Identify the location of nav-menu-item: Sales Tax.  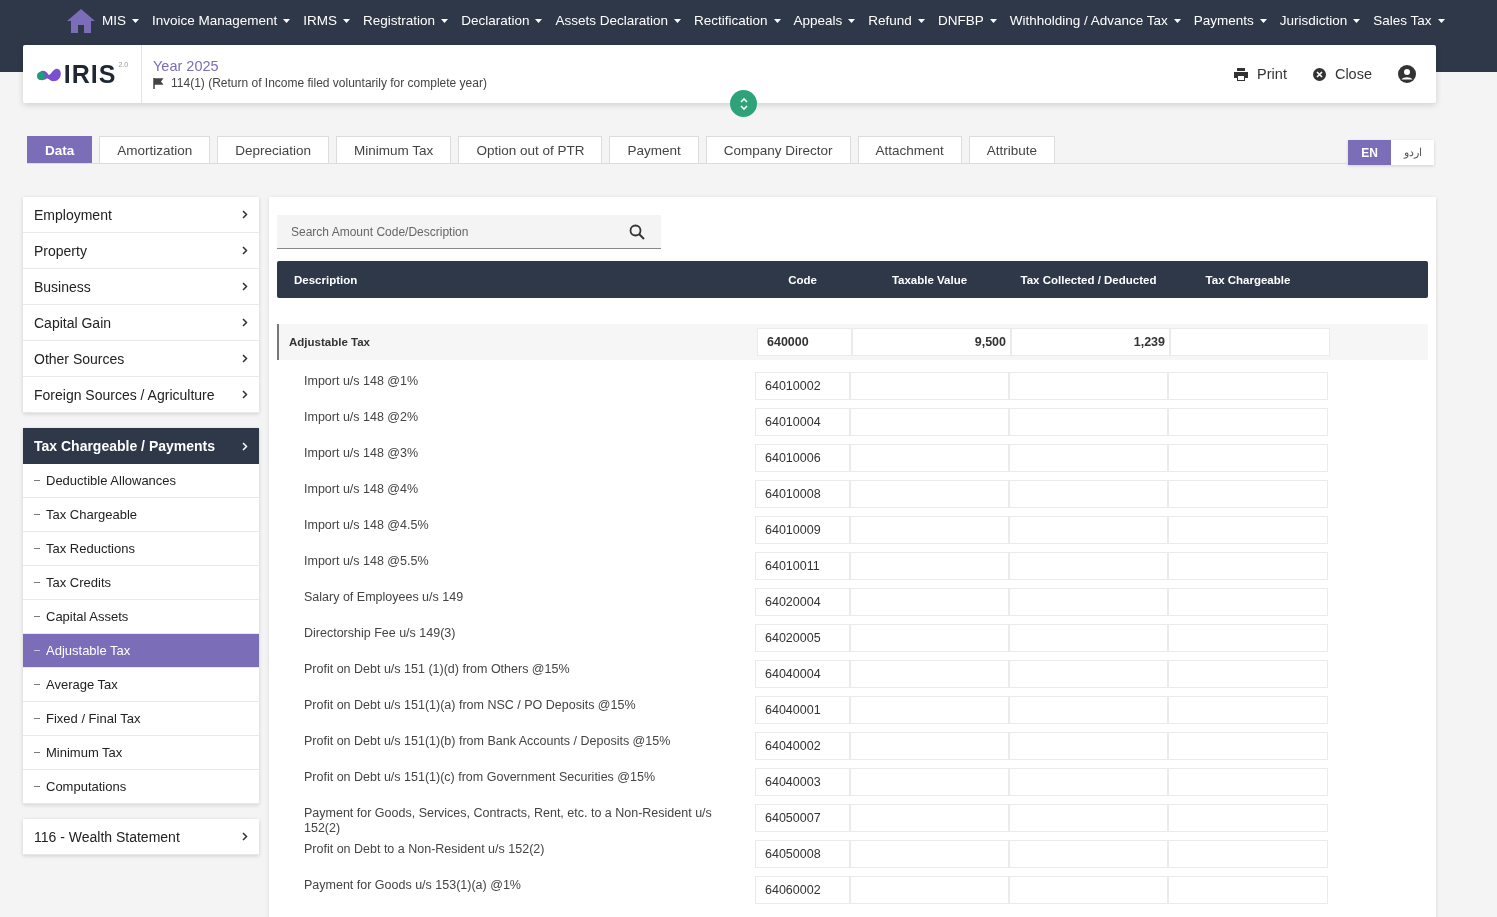
(1415, 20).